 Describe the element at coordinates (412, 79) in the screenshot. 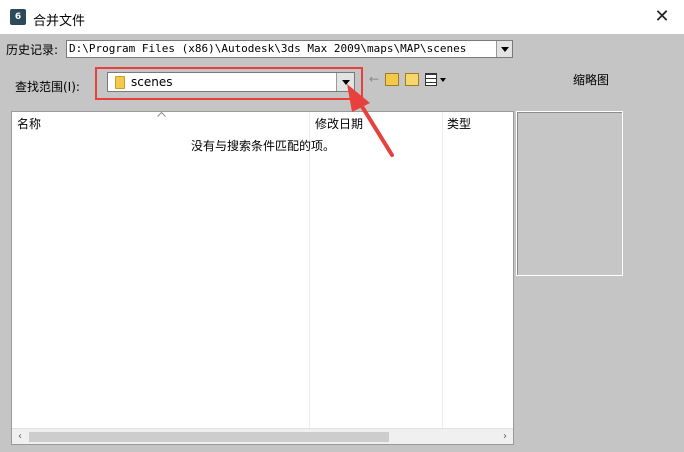

I see `new-folder-icon` at that location.